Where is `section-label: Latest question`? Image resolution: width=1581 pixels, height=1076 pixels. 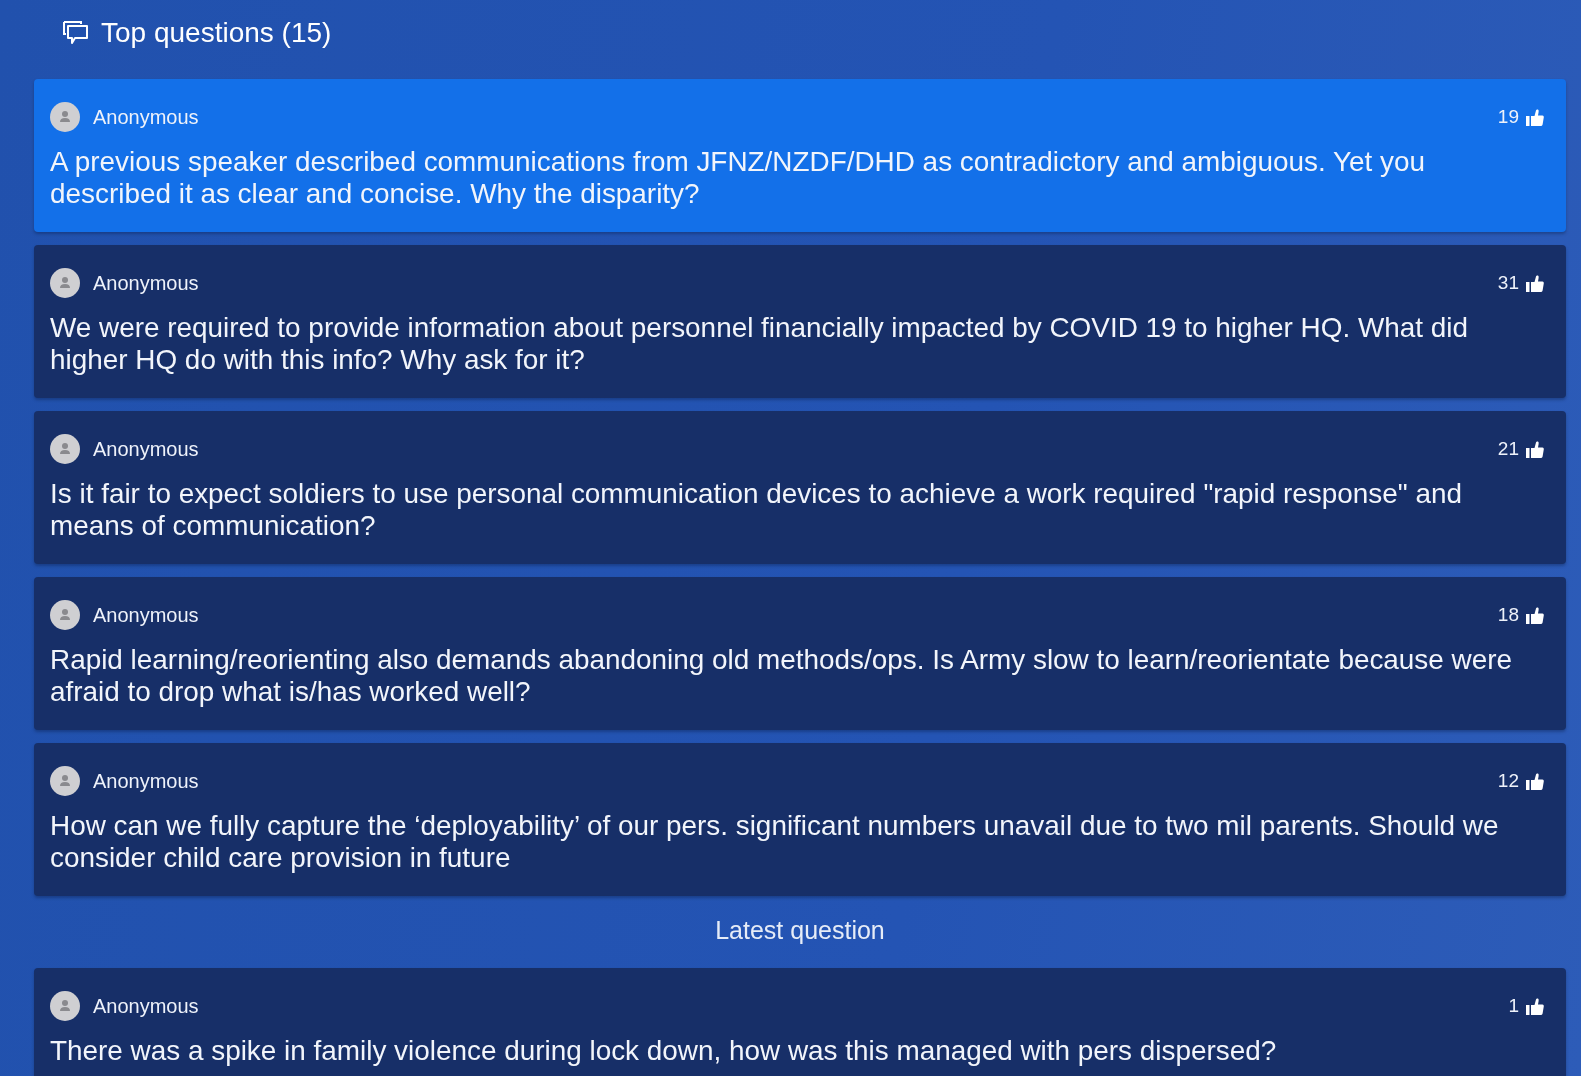
section-label: Latest question is located at coordinates (800, 930).